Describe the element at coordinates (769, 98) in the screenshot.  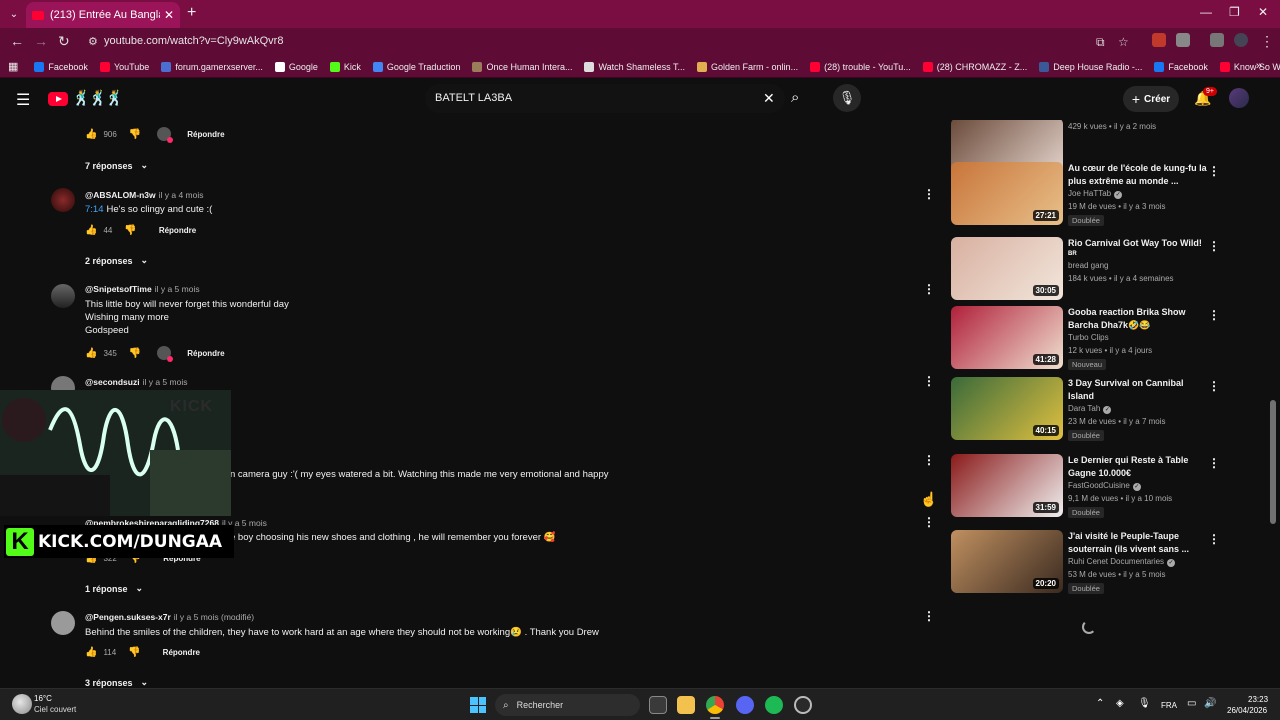
I see `clear-search-icon: ✕` at that location.